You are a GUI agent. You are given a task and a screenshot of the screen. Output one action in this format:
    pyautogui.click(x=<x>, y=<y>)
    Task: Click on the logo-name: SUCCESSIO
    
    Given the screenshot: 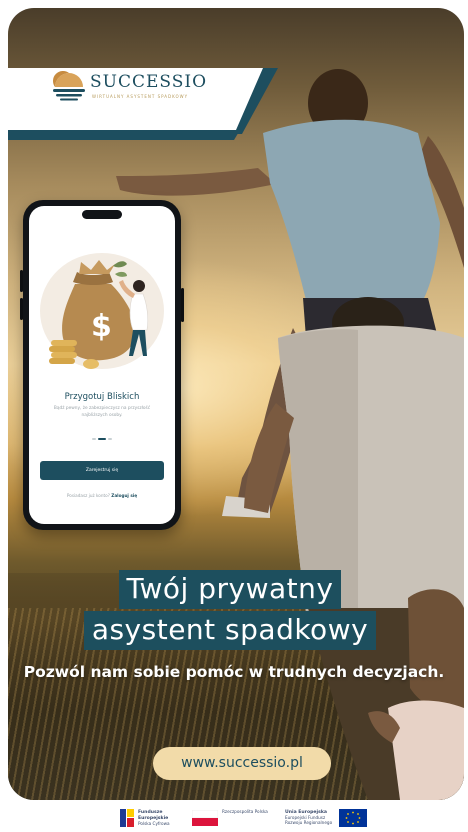 What is the action you would take?
    pyautogui.click(x=149, y=82)
    